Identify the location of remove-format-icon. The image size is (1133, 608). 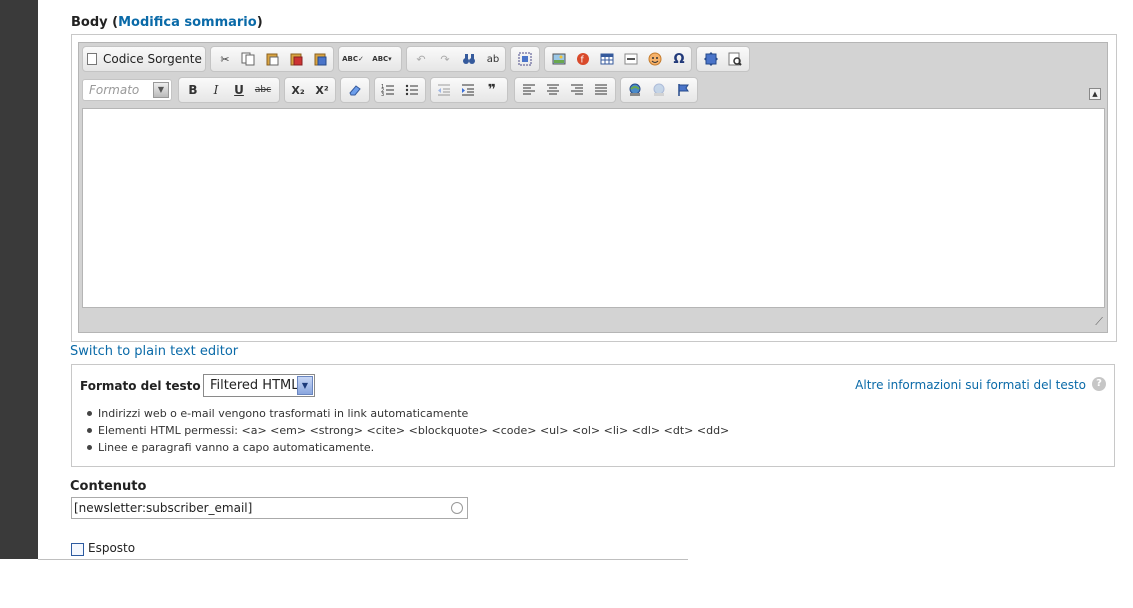
(355, 90).